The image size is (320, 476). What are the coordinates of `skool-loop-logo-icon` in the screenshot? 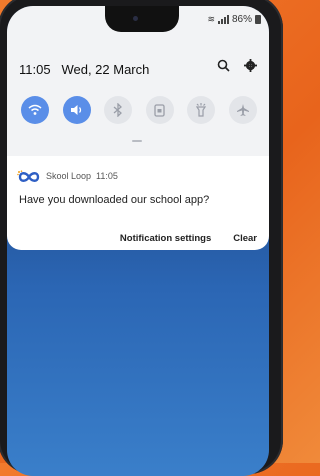 It's located at (29, 176).